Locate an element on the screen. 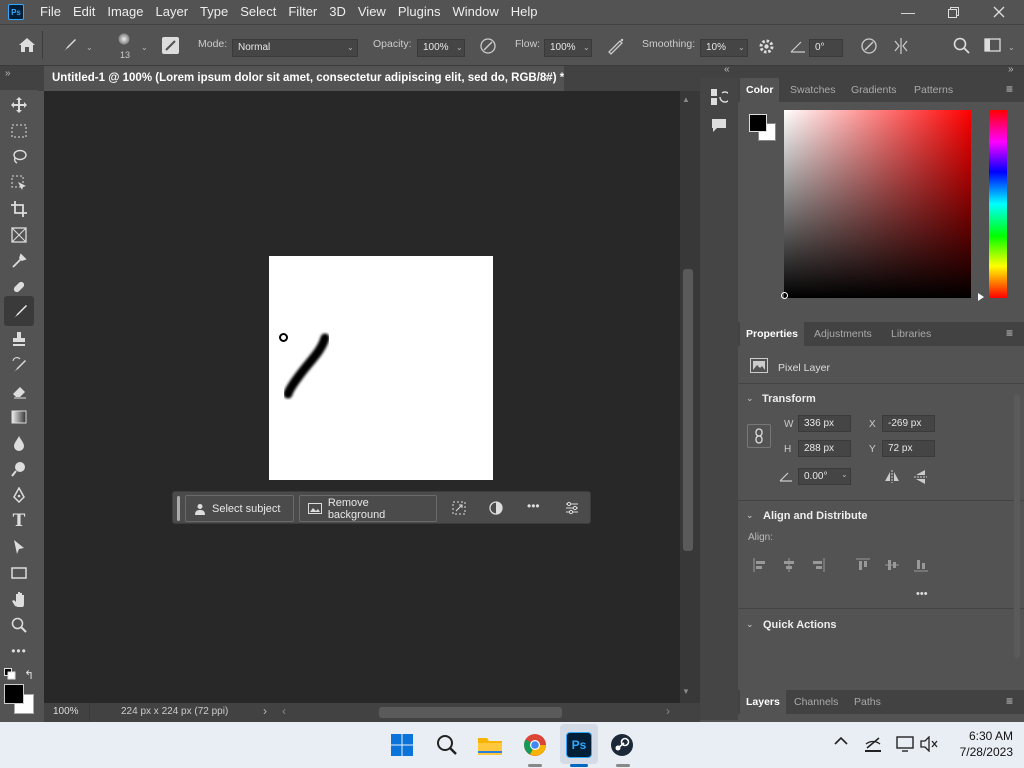  minimize-icon: — is located at coordinates (908, 12).